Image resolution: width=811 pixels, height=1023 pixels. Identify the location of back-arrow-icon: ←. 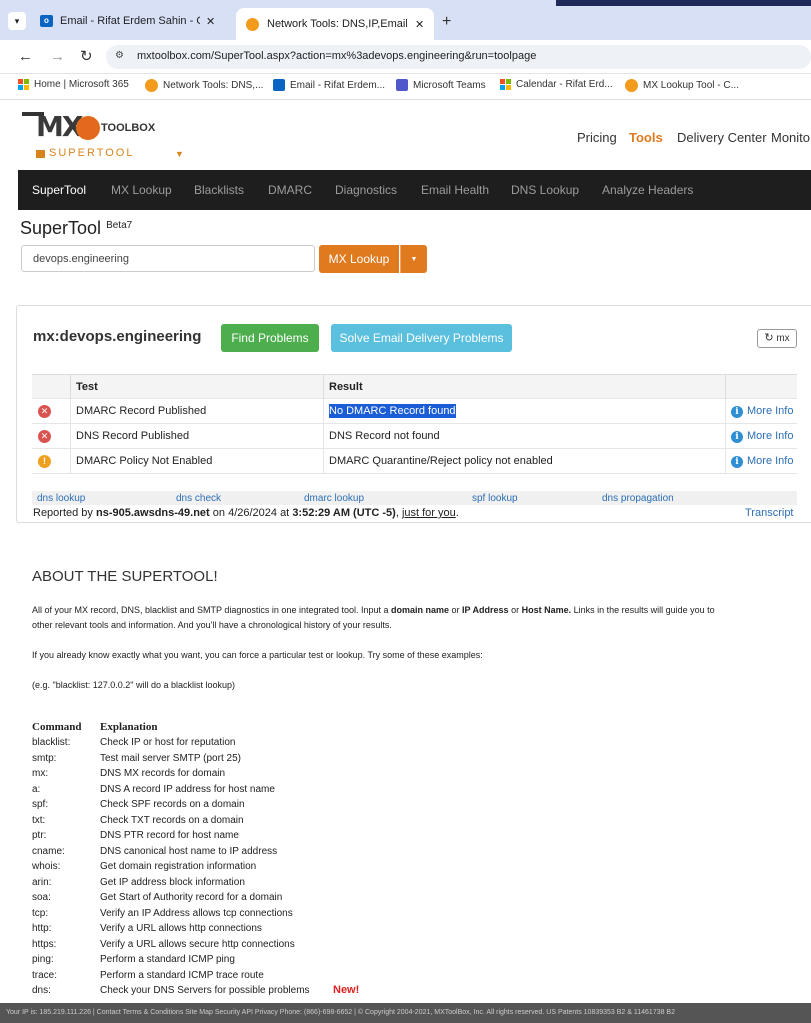
(25, 56).